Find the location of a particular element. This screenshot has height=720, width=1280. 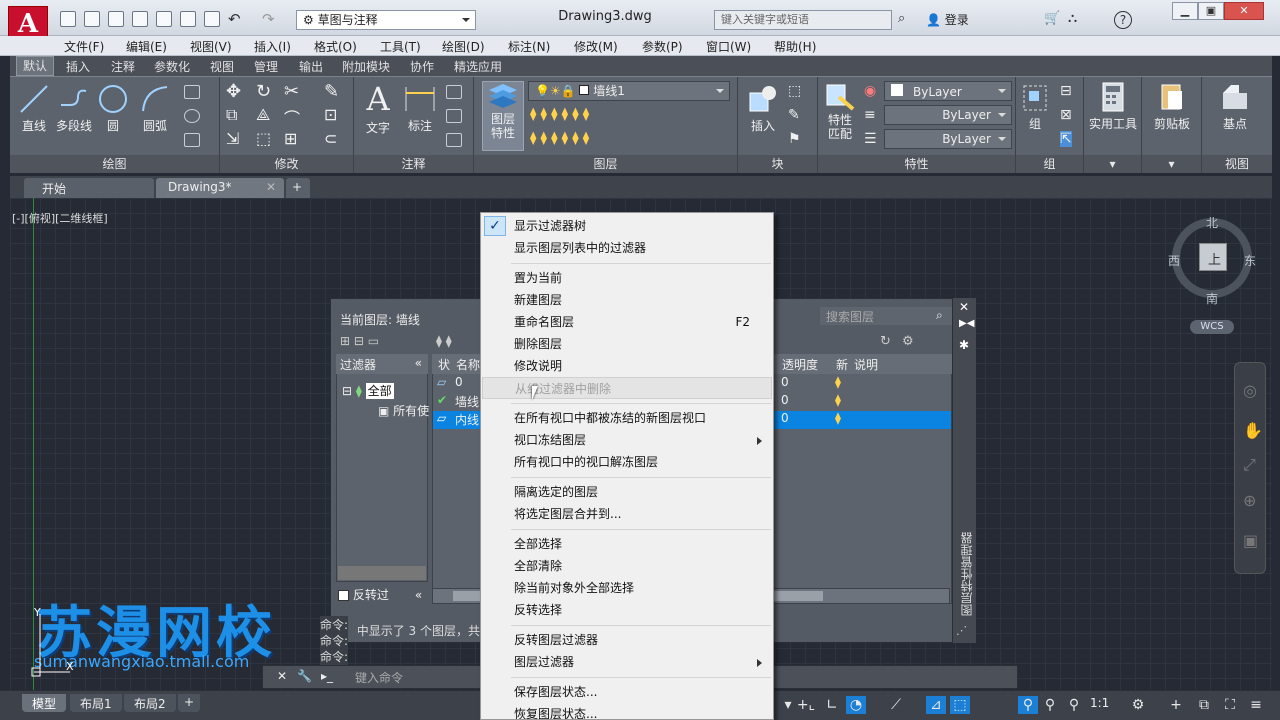

autohide-icon: ▶◀ is located at coordinates (966, 323).